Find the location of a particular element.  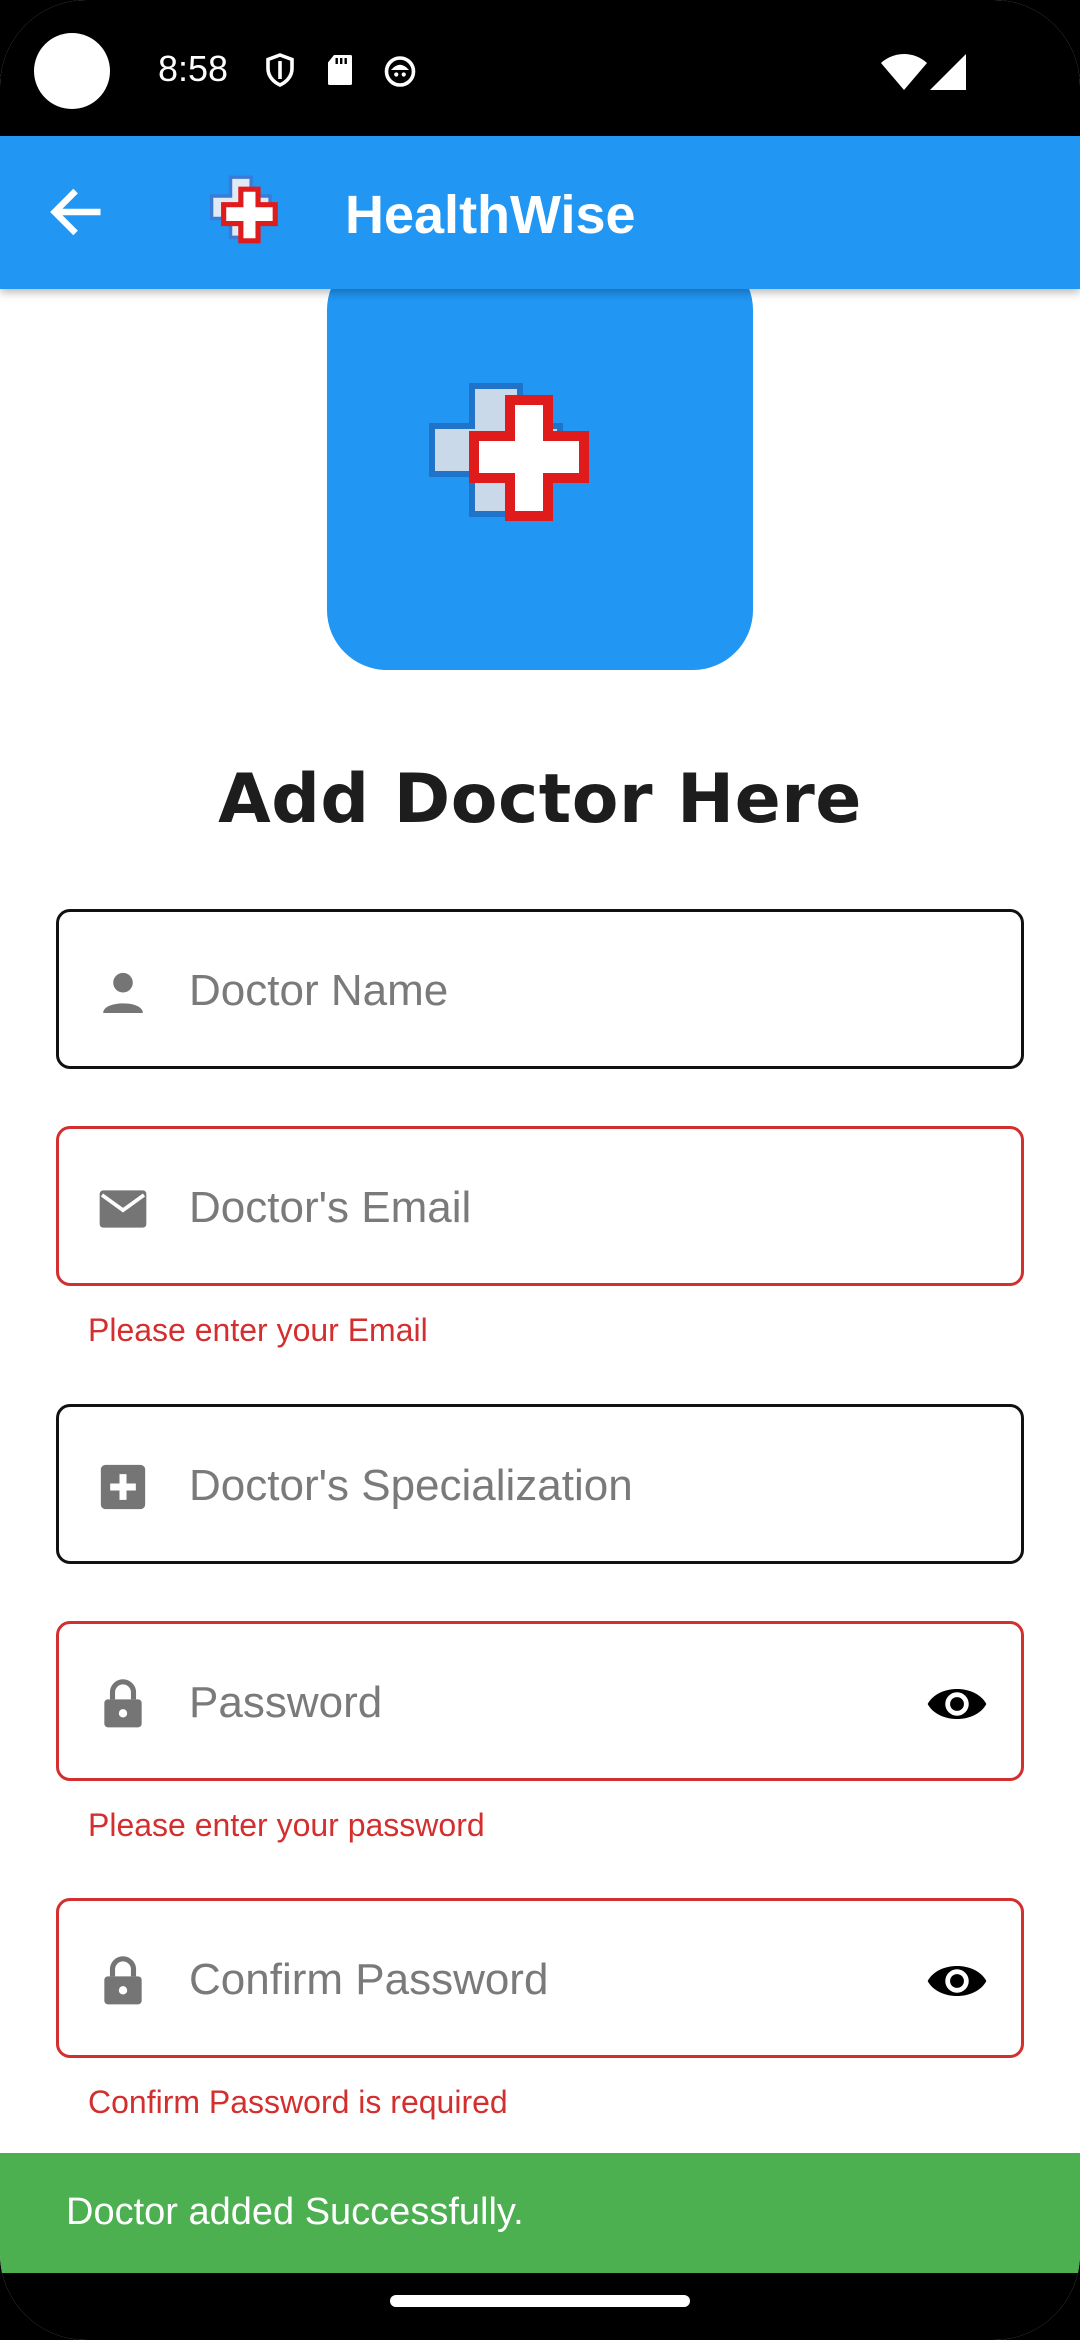

camera-cutout is located at coordinates (72, 71).